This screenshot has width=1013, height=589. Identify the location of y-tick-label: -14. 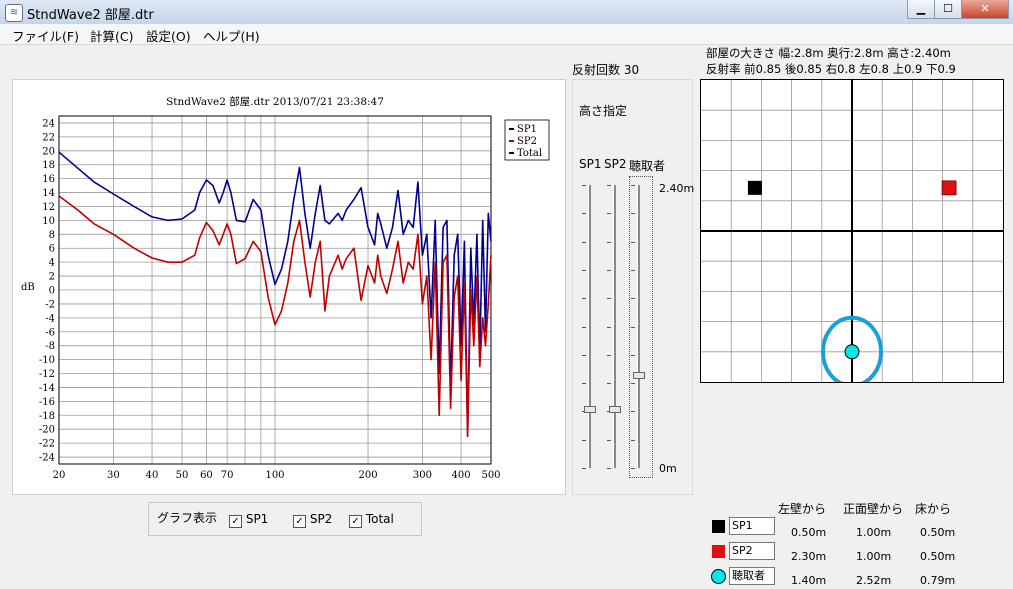
(47, 388).